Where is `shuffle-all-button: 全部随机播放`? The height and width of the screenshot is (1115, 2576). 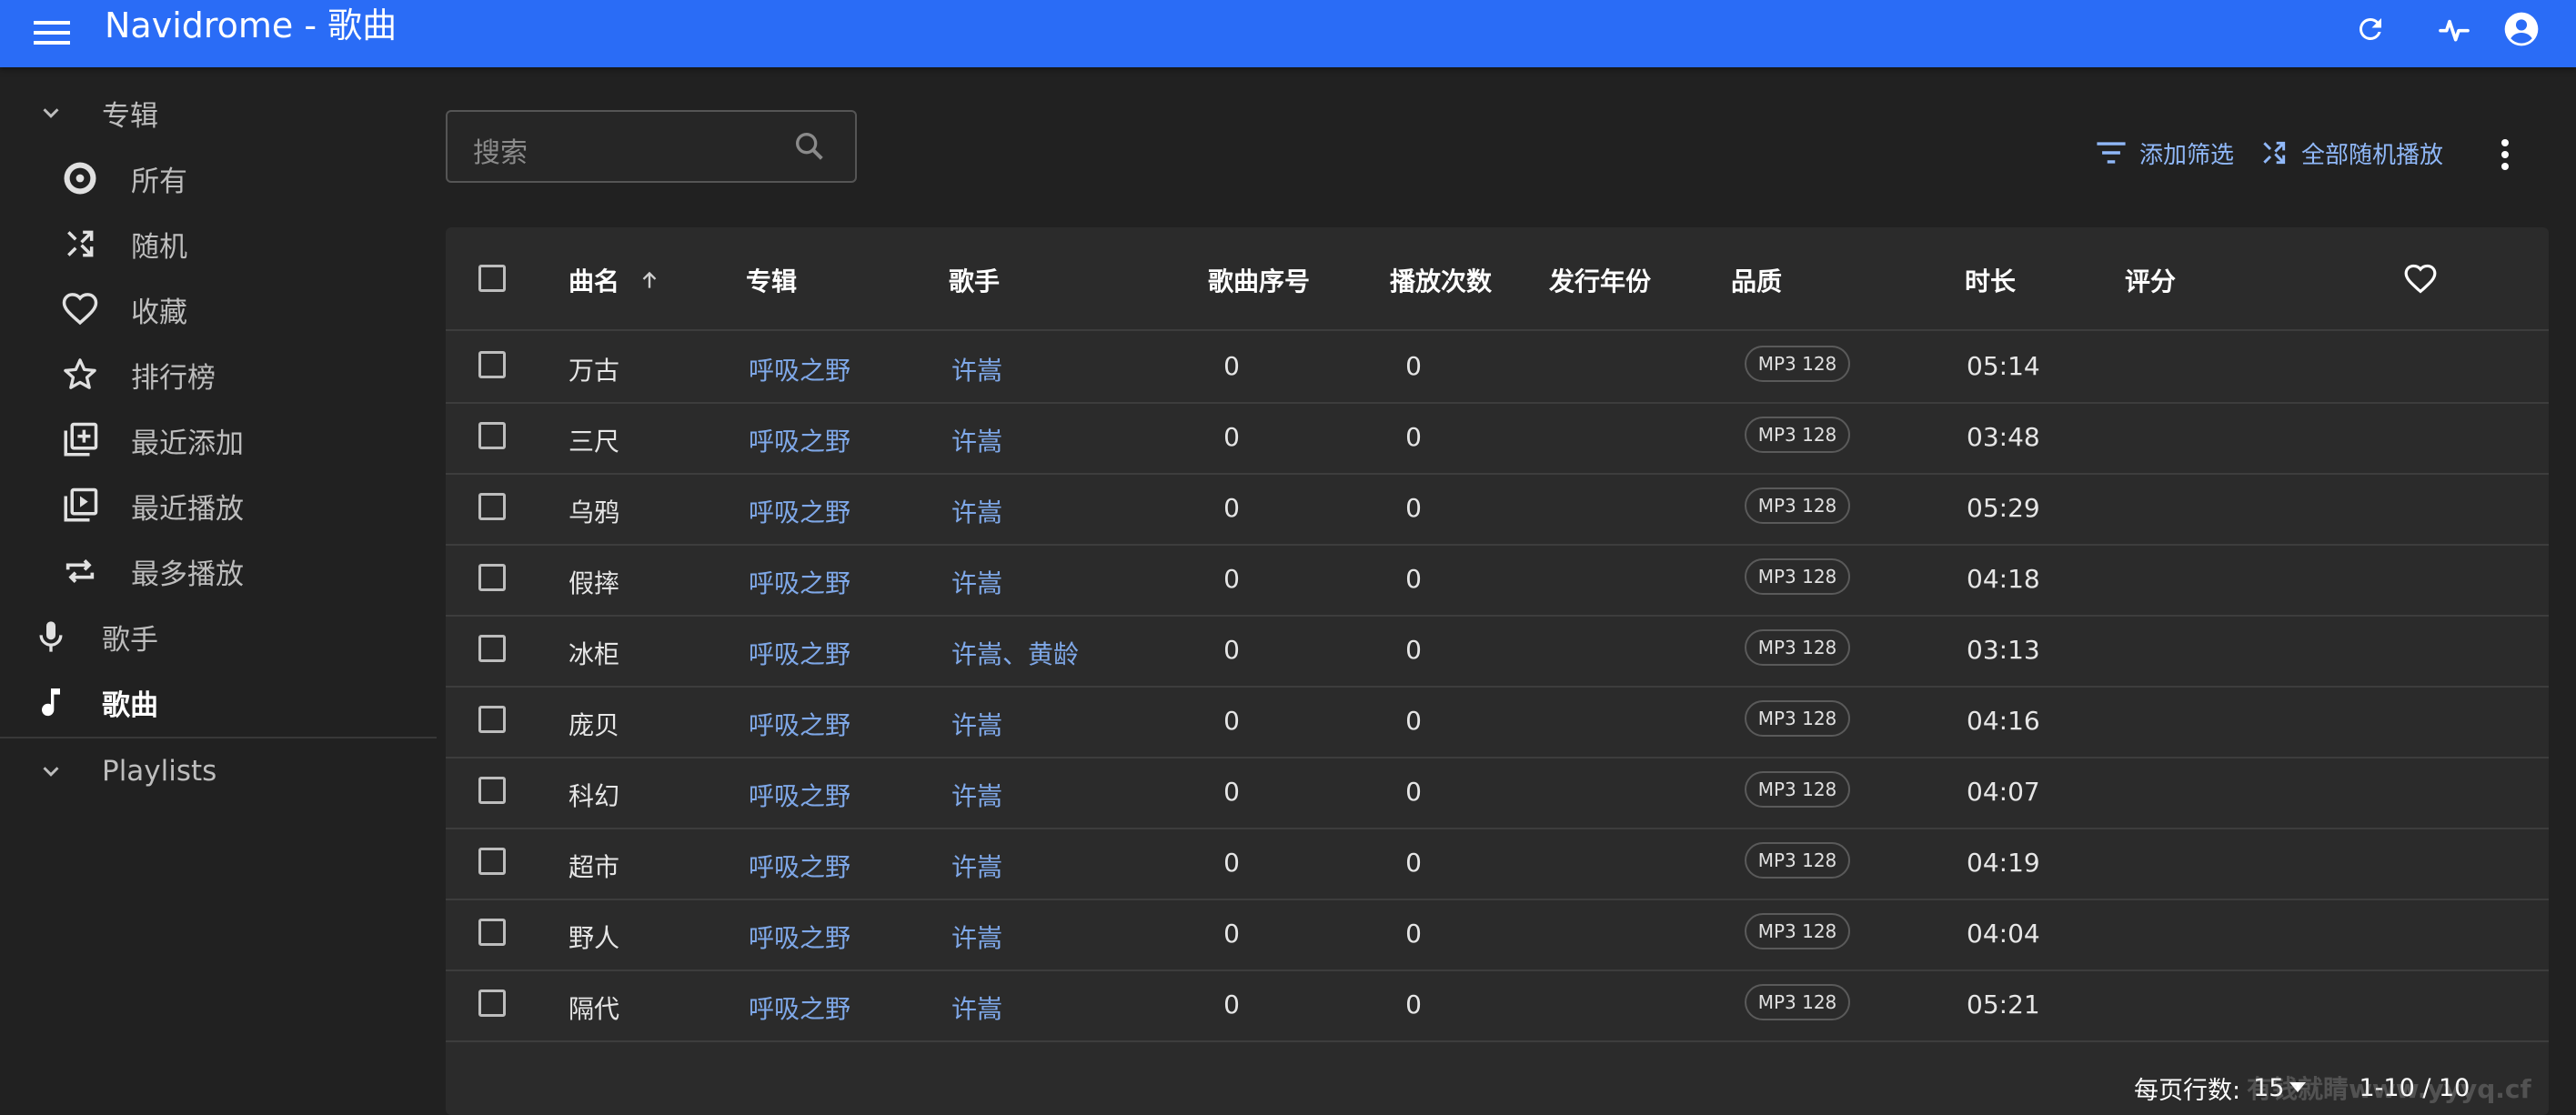
shuffle-all-button: 全部随机播放 is located at coordinates (2351, 153).